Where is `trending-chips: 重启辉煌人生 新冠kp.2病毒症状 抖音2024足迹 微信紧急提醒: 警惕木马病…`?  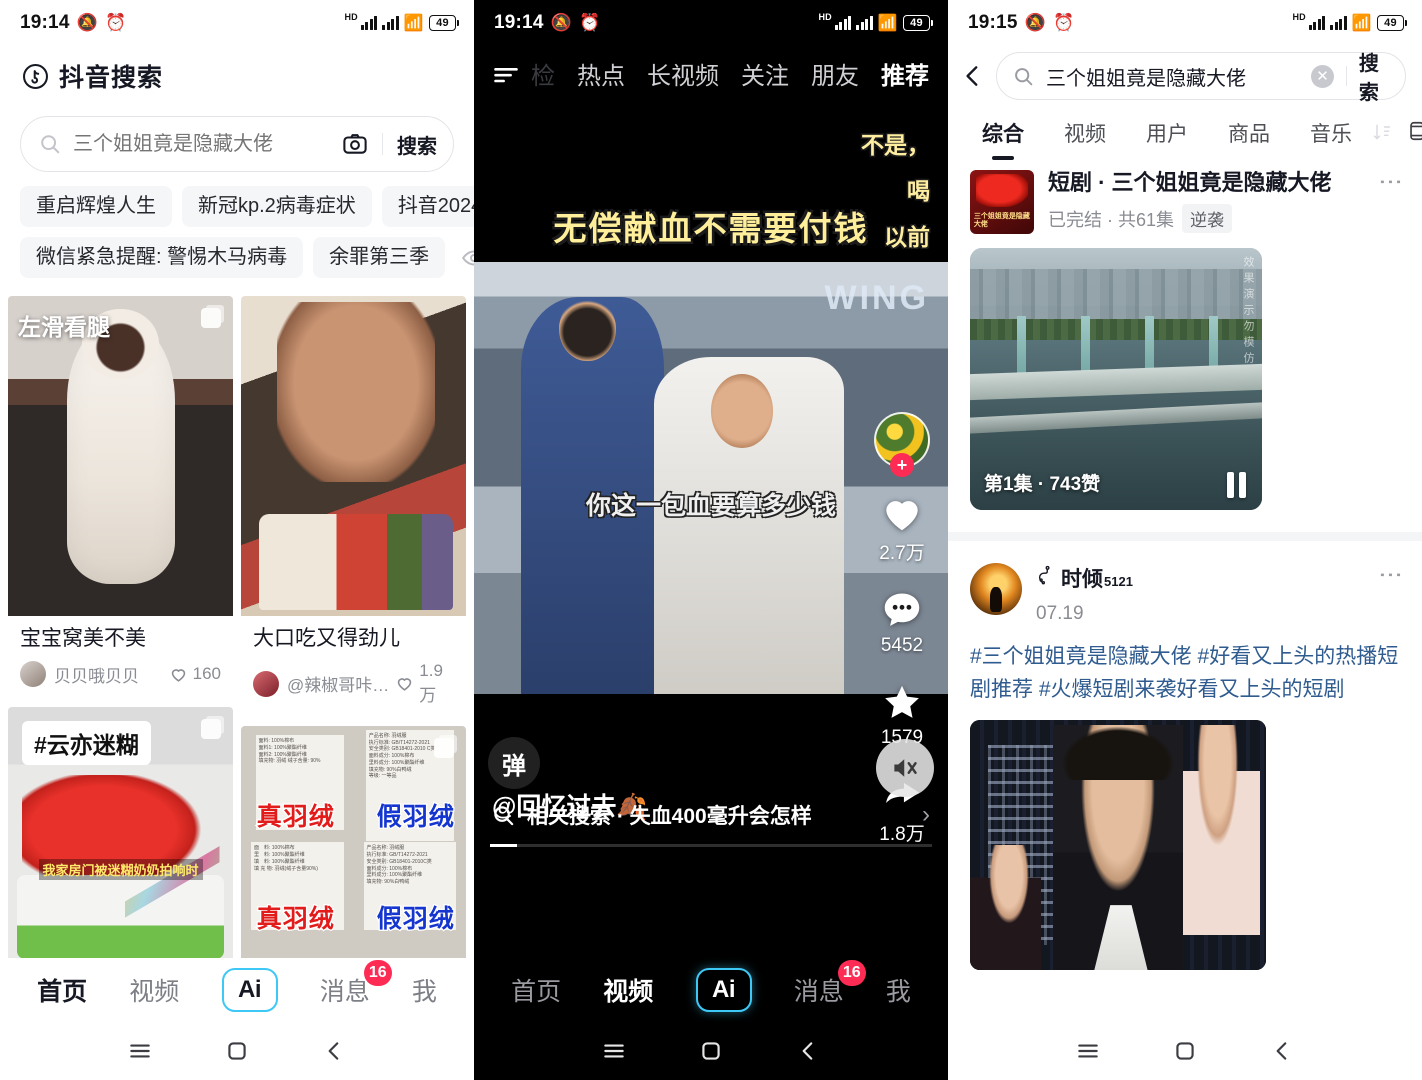
trending-chips: 重启辉煌人生 新冠kp.2病毒症状 抖音2024足迹 微信紧急提醒: 警惕木马病… is located at coordinates (237, 225).